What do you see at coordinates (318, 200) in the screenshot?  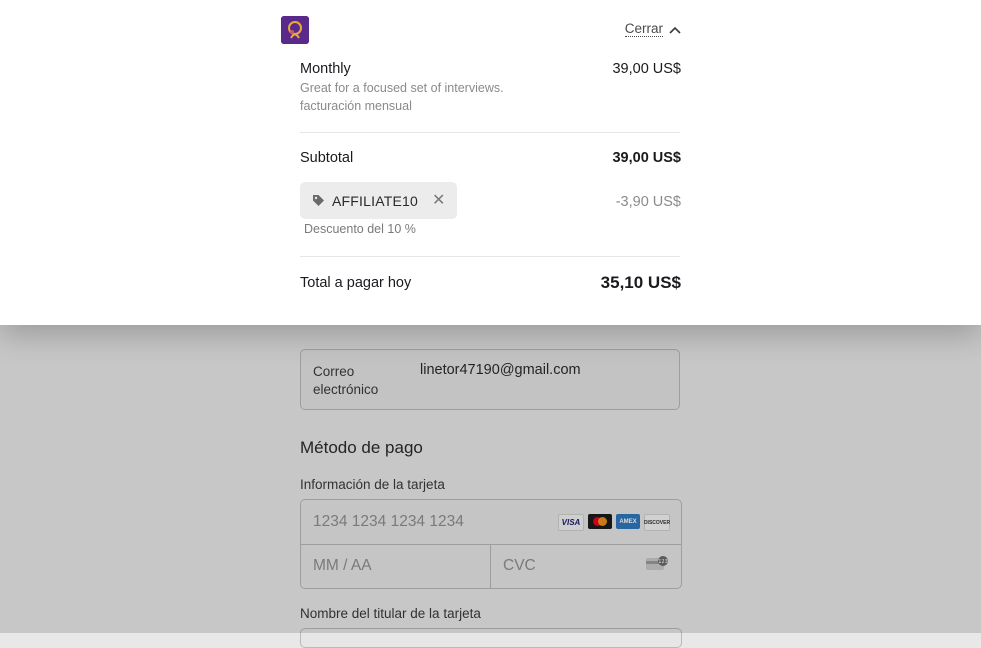 I see `tag-icon` at bounding box center [318, 200].